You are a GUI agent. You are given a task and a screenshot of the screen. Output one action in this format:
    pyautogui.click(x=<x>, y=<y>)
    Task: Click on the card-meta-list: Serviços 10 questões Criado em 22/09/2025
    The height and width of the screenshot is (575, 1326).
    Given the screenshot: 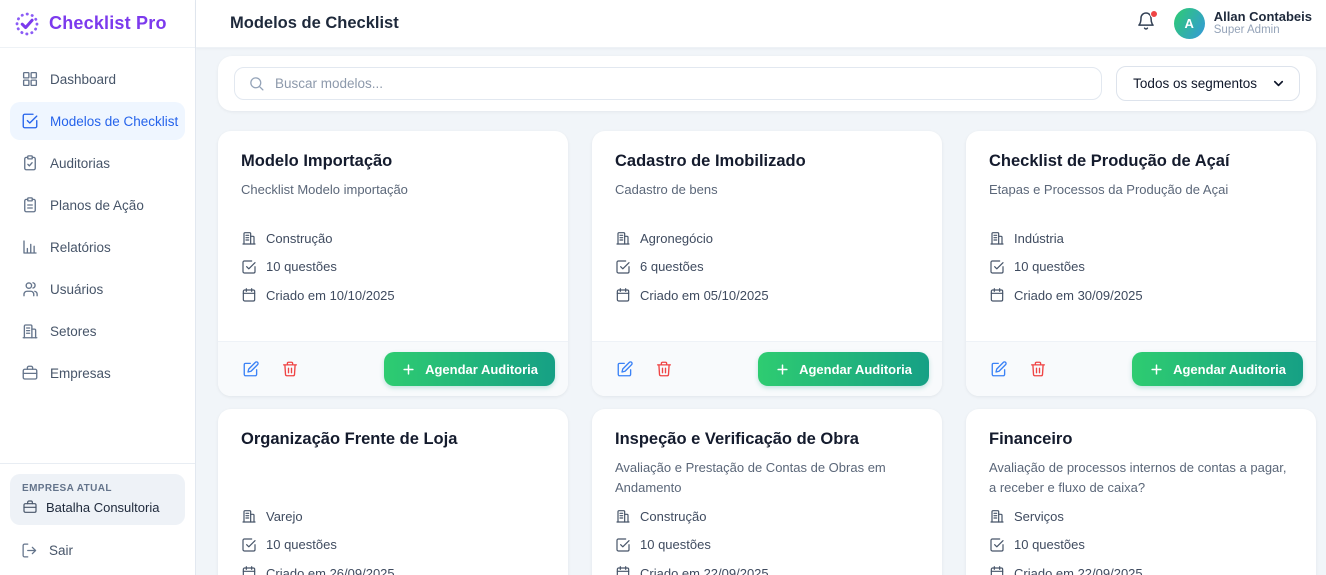 What is the action you would take?
    pyautogui.click(x=1141, y=541)
    